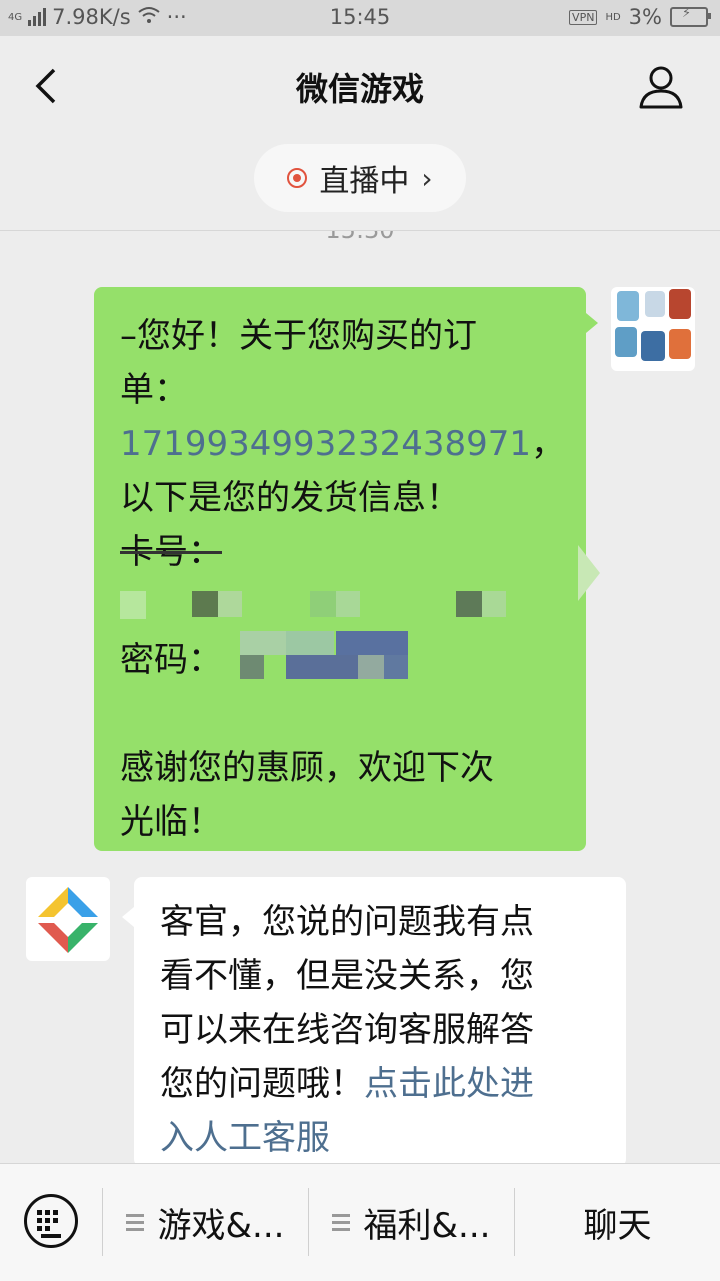 The image size is (720, 1281). I want to click on user-avatar, so click(653, 329).